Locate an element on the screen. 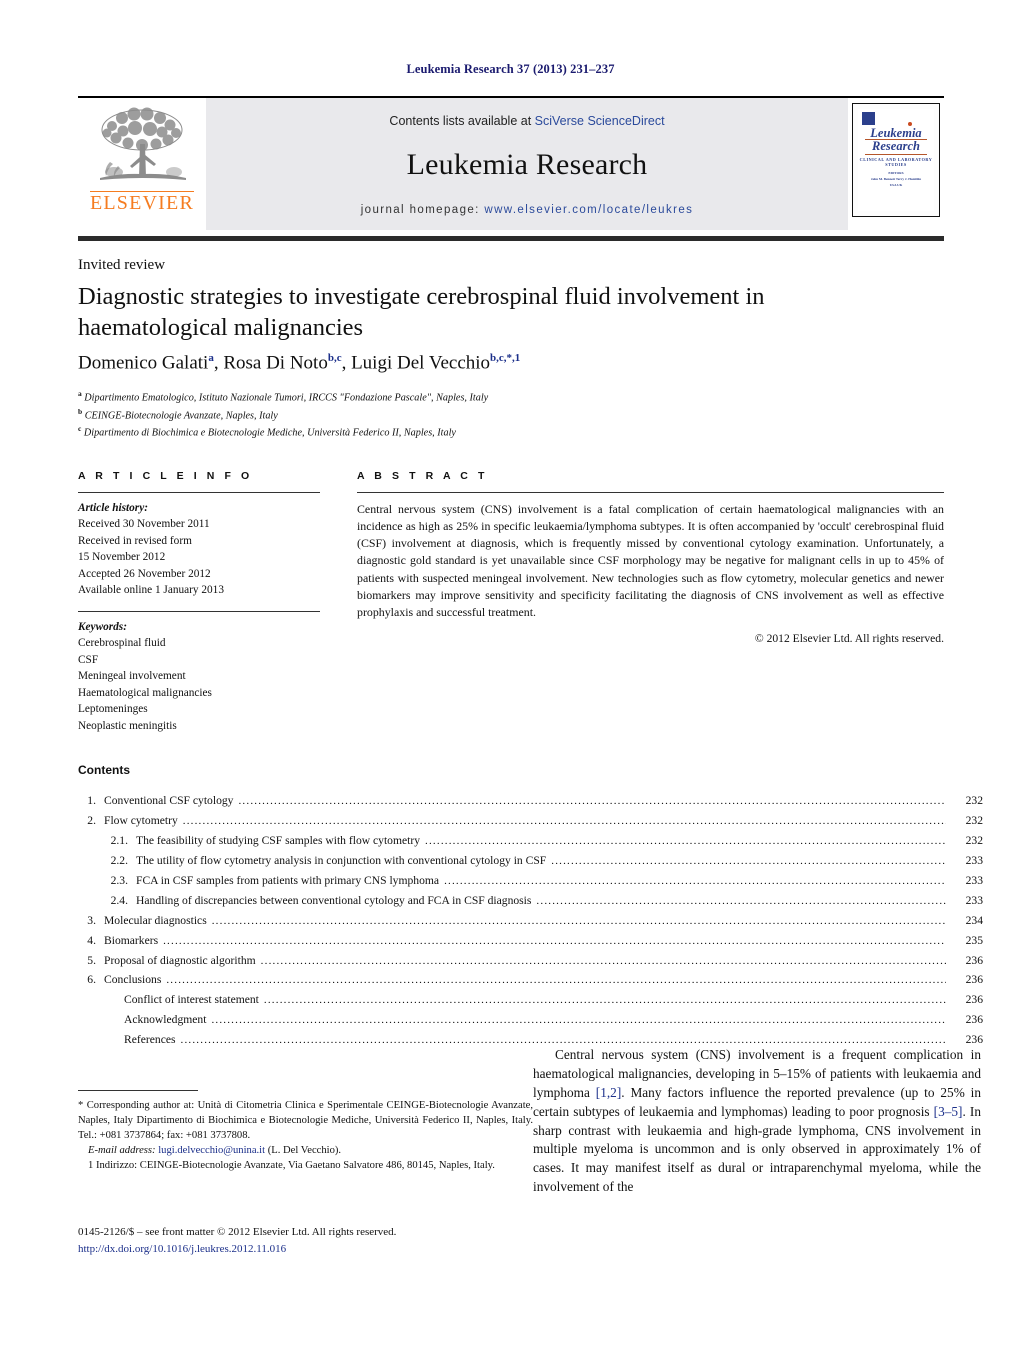  sciencedirect-link: SciVerse ScienceDirect is located at coordinates (600, 121).